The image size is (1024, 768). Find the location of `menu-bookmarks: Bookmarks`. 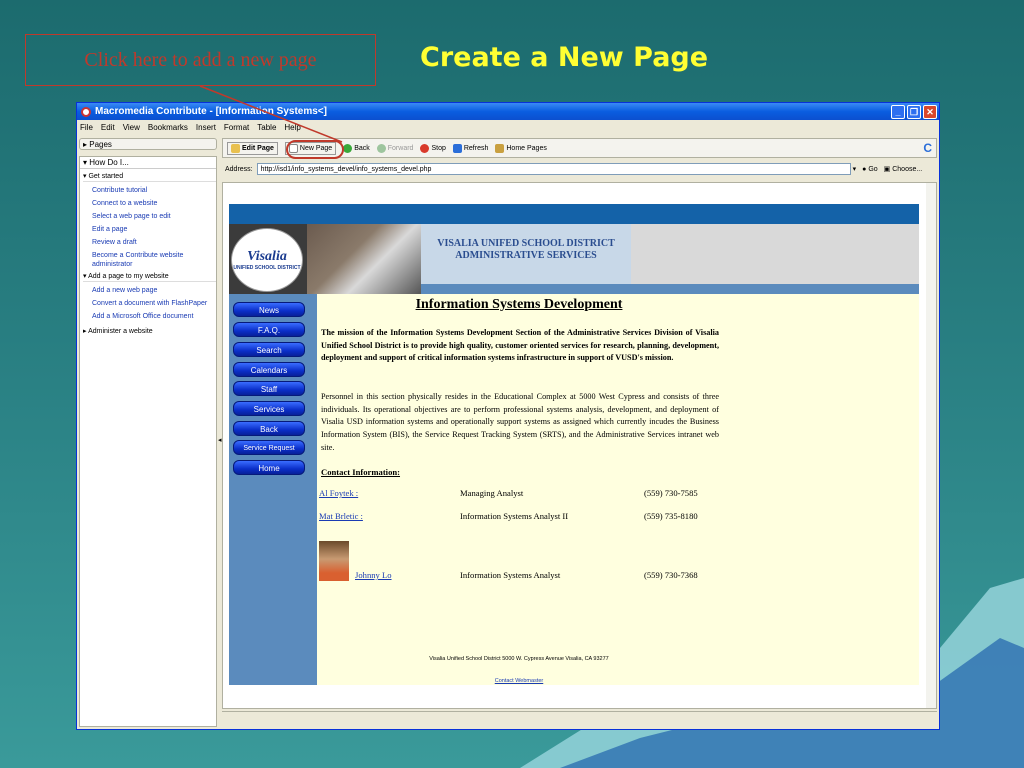

menu-bookmarks: Bookmarks is located at coordinates (168, 127).